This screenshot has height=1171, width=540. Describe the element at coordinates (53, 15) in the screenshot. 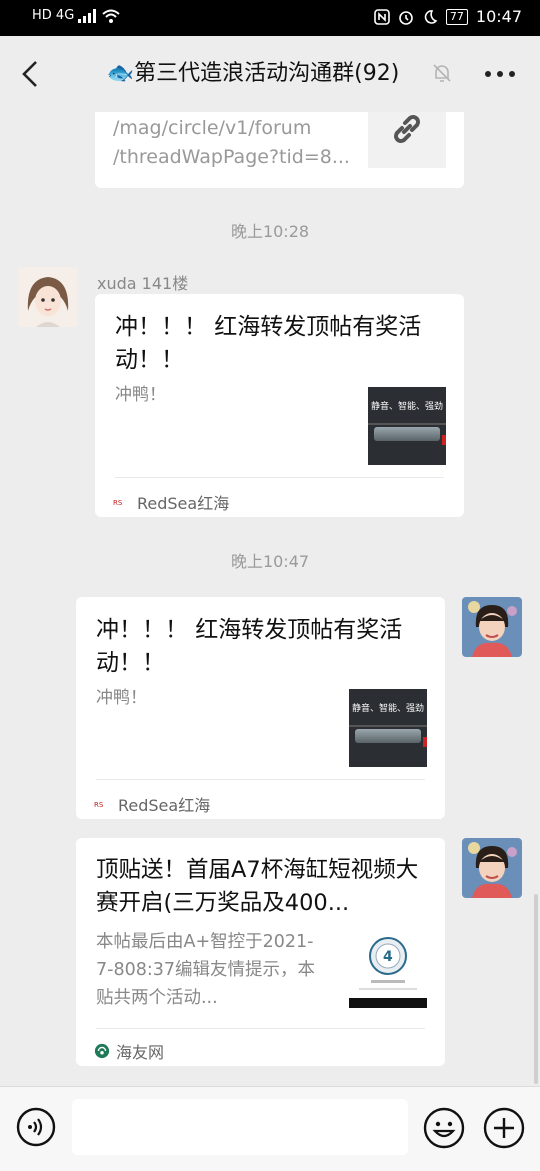

I see `network-label: HD 4G` at that location.